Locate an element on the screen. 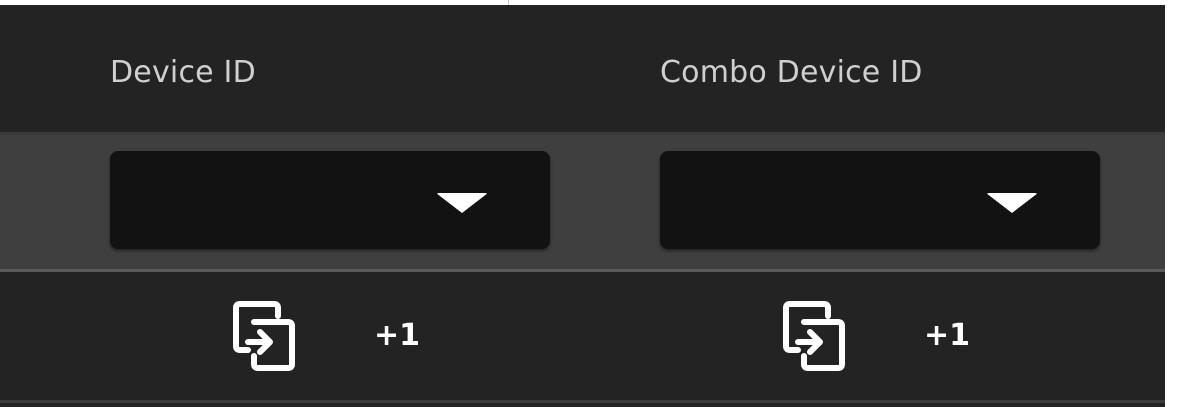  device-id-action: +1 is located at coordinates (332, 336).